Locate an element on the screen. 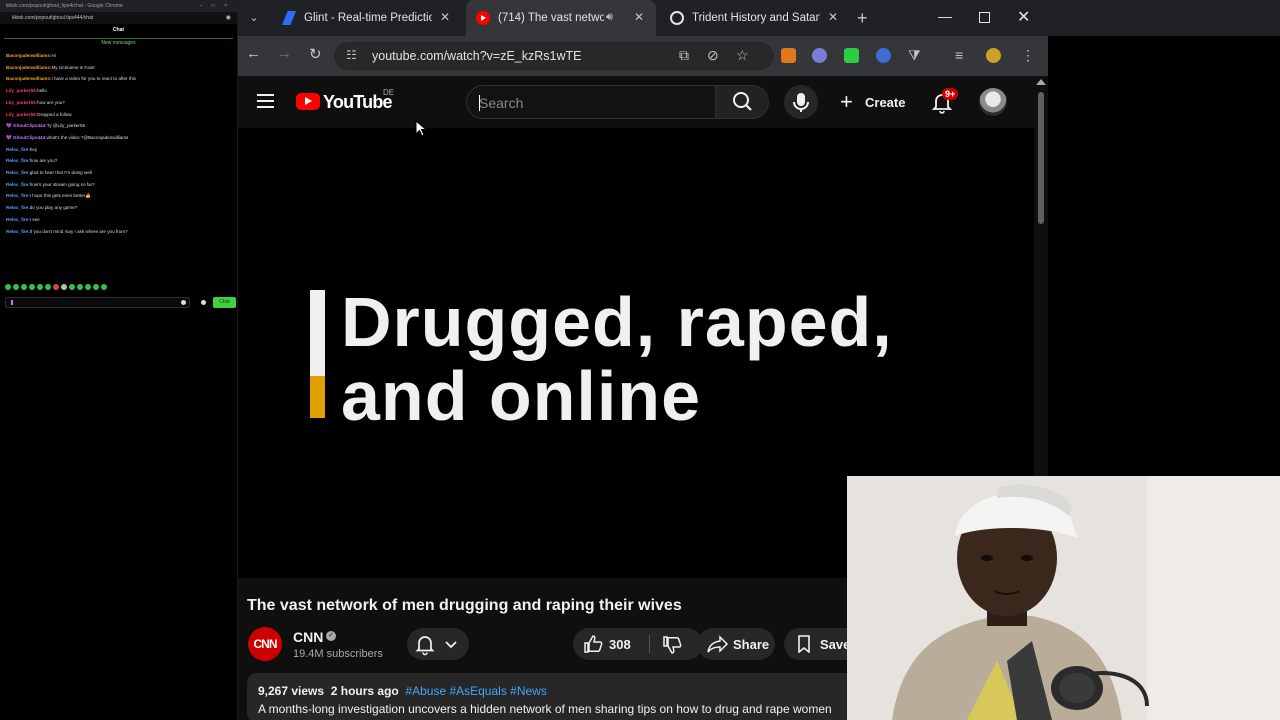  tab-trident: Trident History and Satan ✕ is located at coordinates (755, 18).